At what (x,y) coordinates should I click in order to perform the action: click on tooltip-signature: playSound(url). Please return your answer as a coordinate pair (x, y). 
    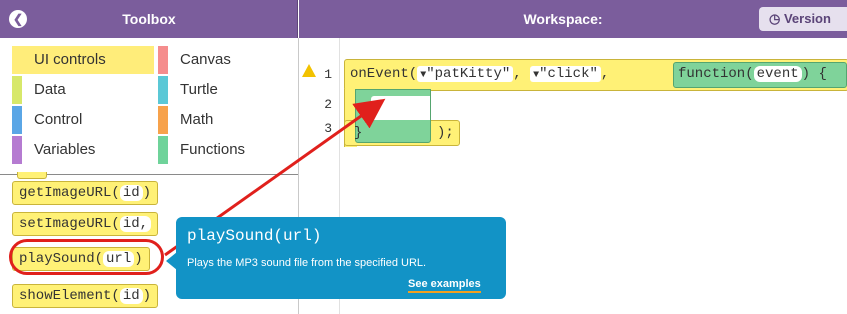
    Looking at the image, I should click on (254, 236).